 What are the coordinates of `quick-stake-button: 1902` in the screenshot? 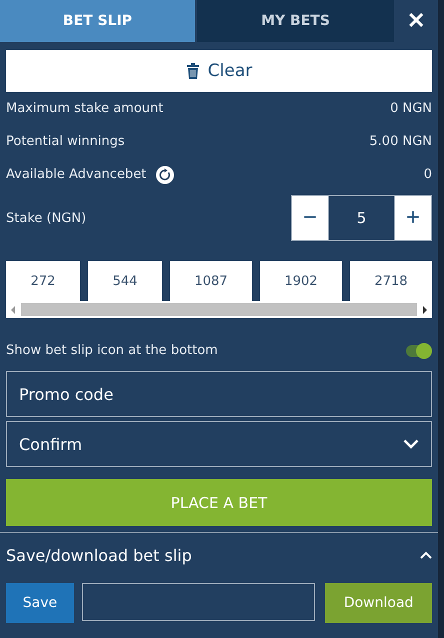 It's located at (301, 281).